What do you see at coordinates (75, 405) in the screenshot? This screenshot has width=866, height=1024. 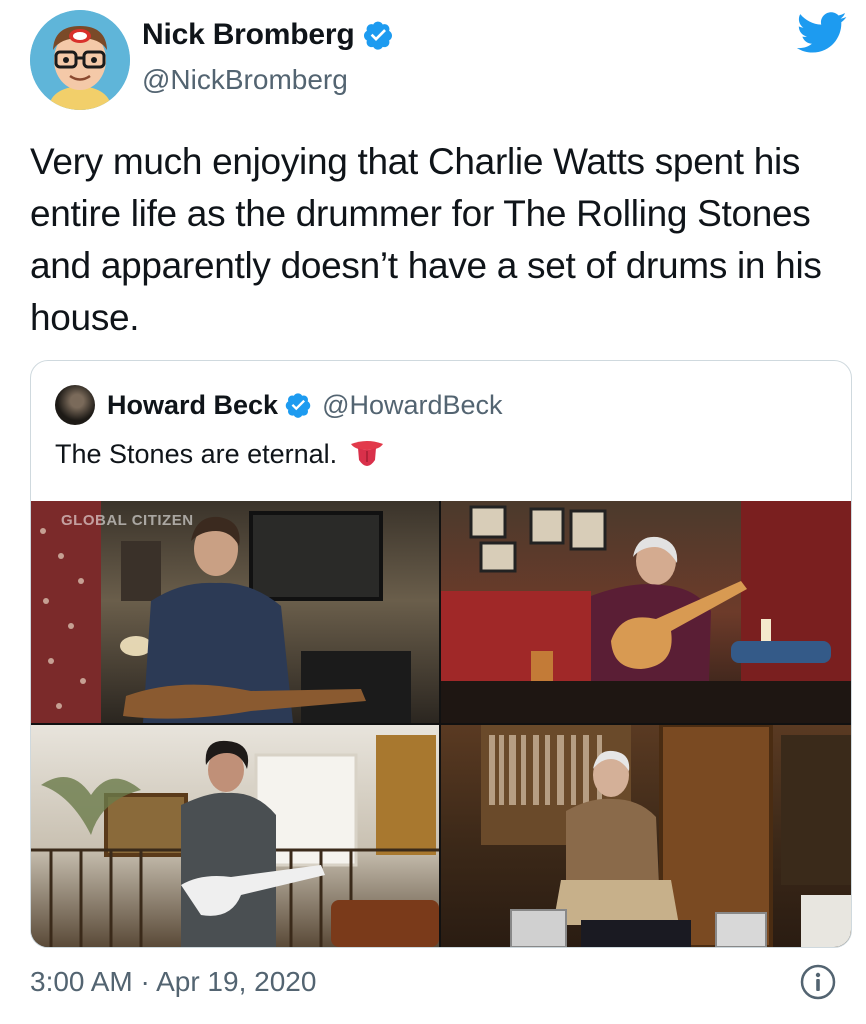 I see `quoted-author-avatar` at bounding box center [75, 405].